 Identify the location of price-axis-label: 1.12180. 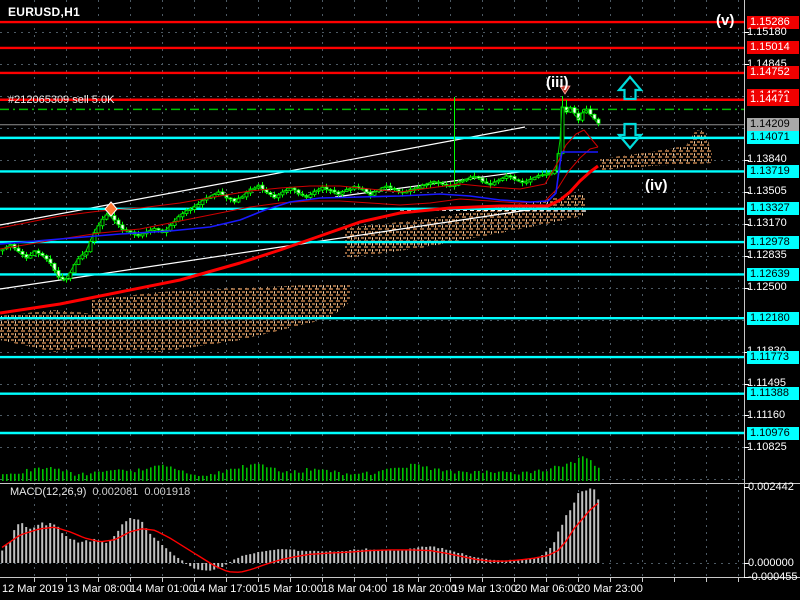
(773, 318).